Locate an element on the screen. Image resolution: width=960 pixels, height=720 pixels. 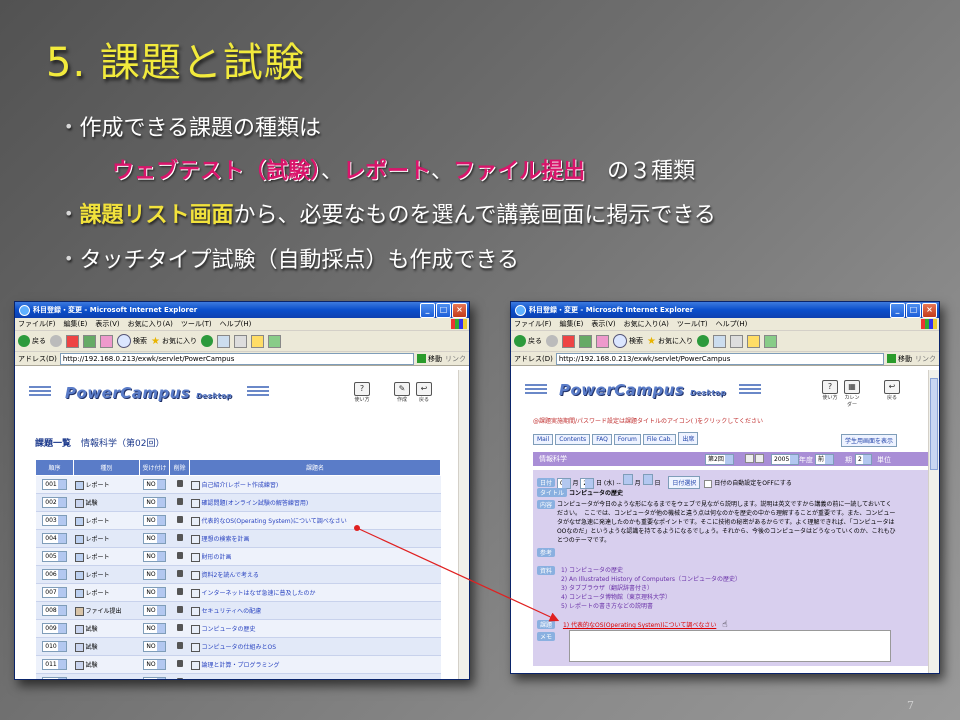
scrollbar-thumb is located at coordinates (934, 424).